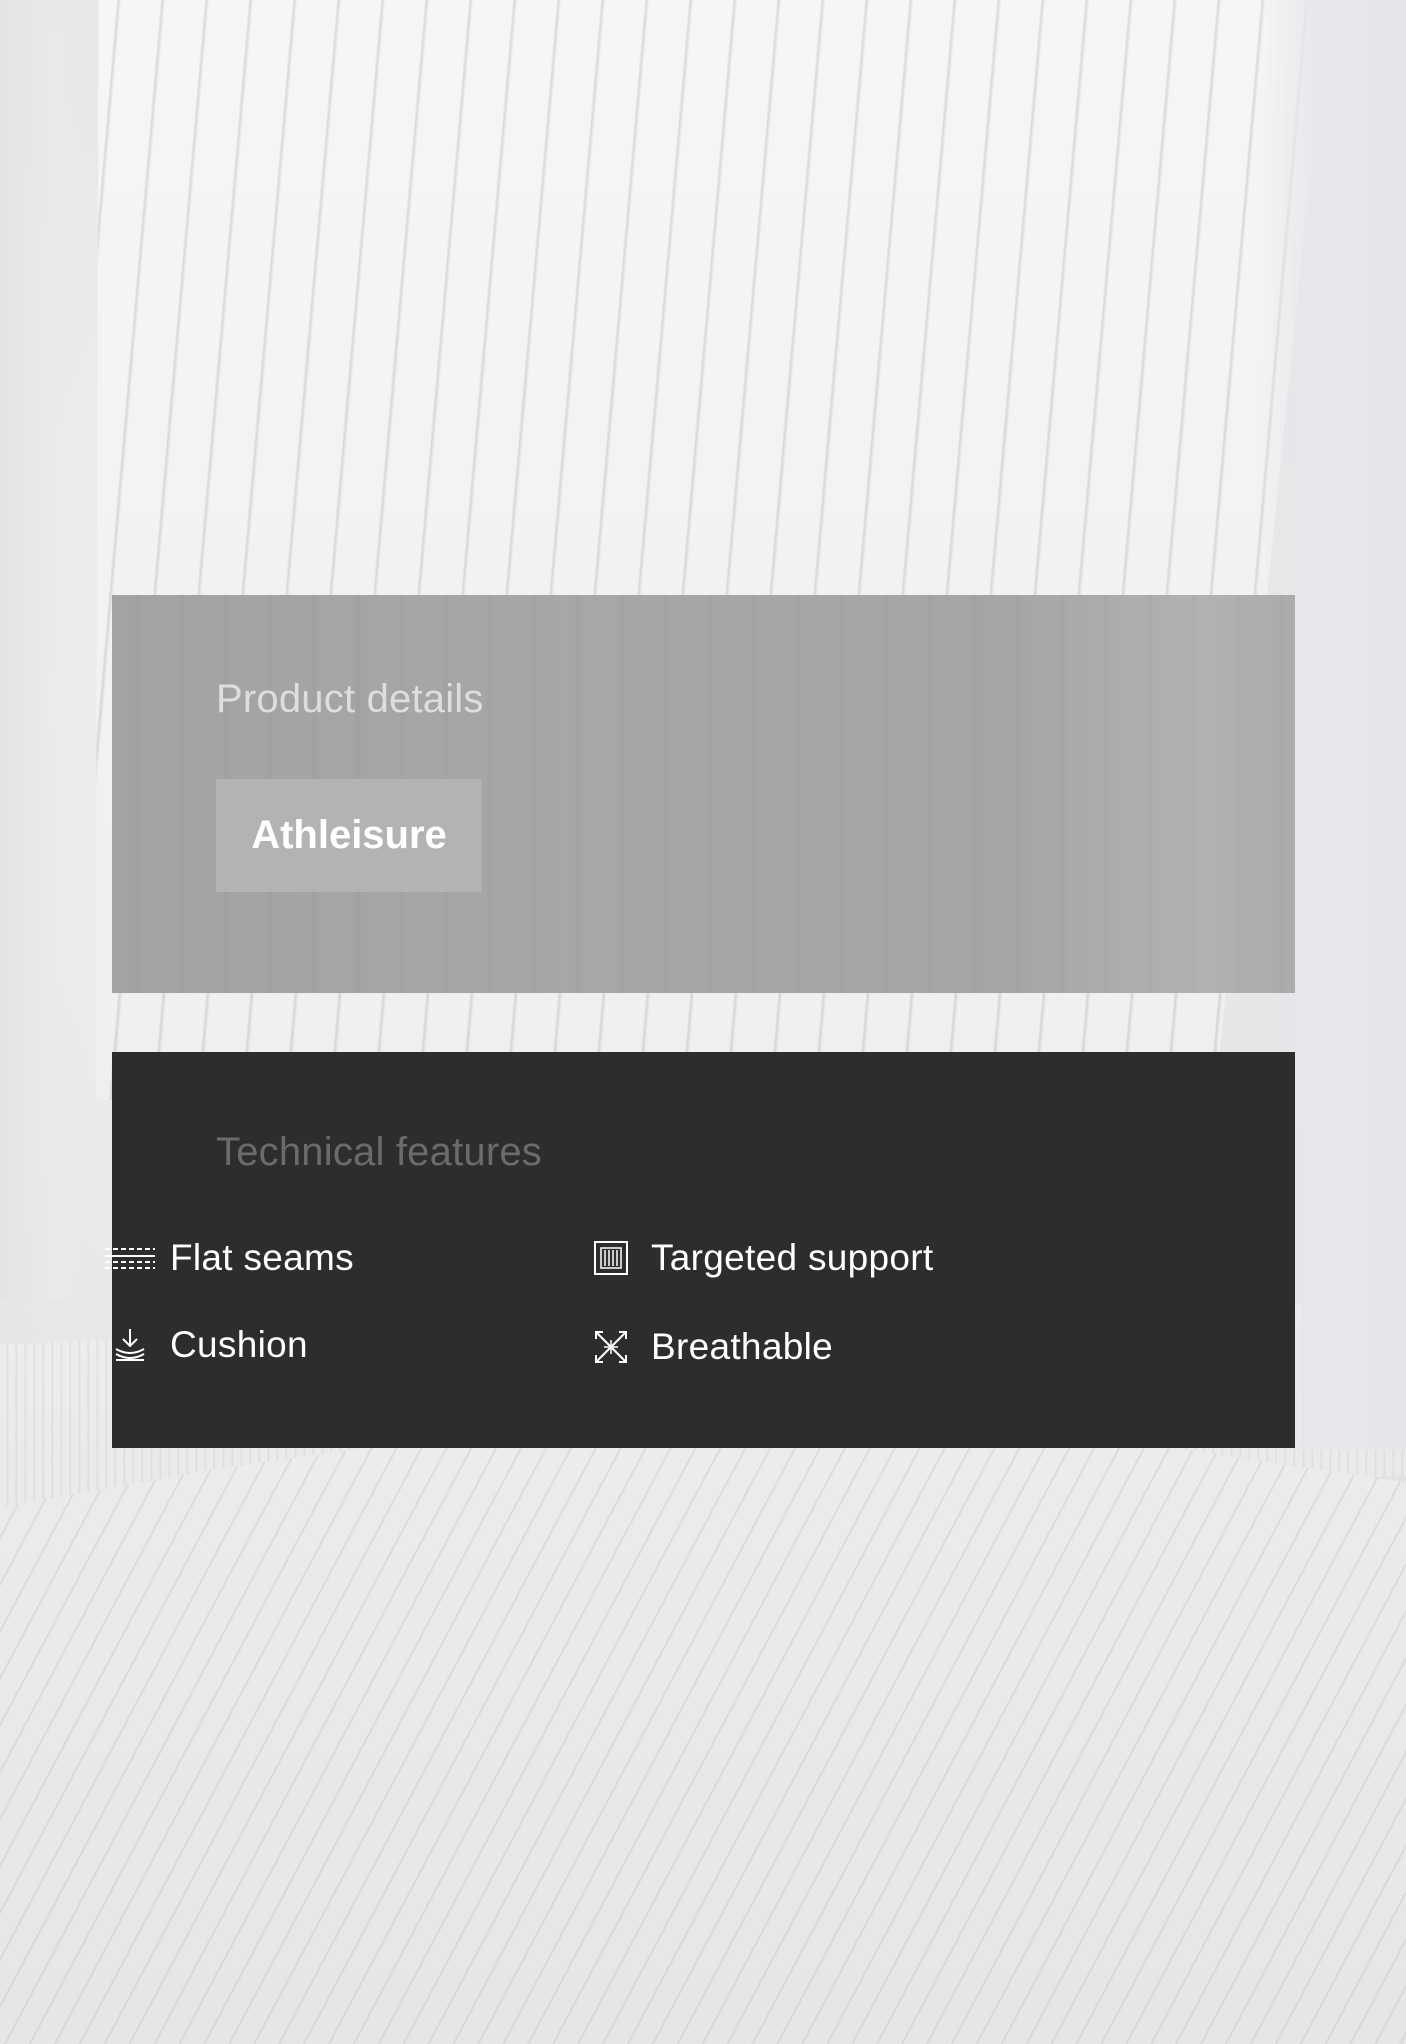 The image size is (1406, 2044). I want to click on breathable-icon, so click(611, 1347).